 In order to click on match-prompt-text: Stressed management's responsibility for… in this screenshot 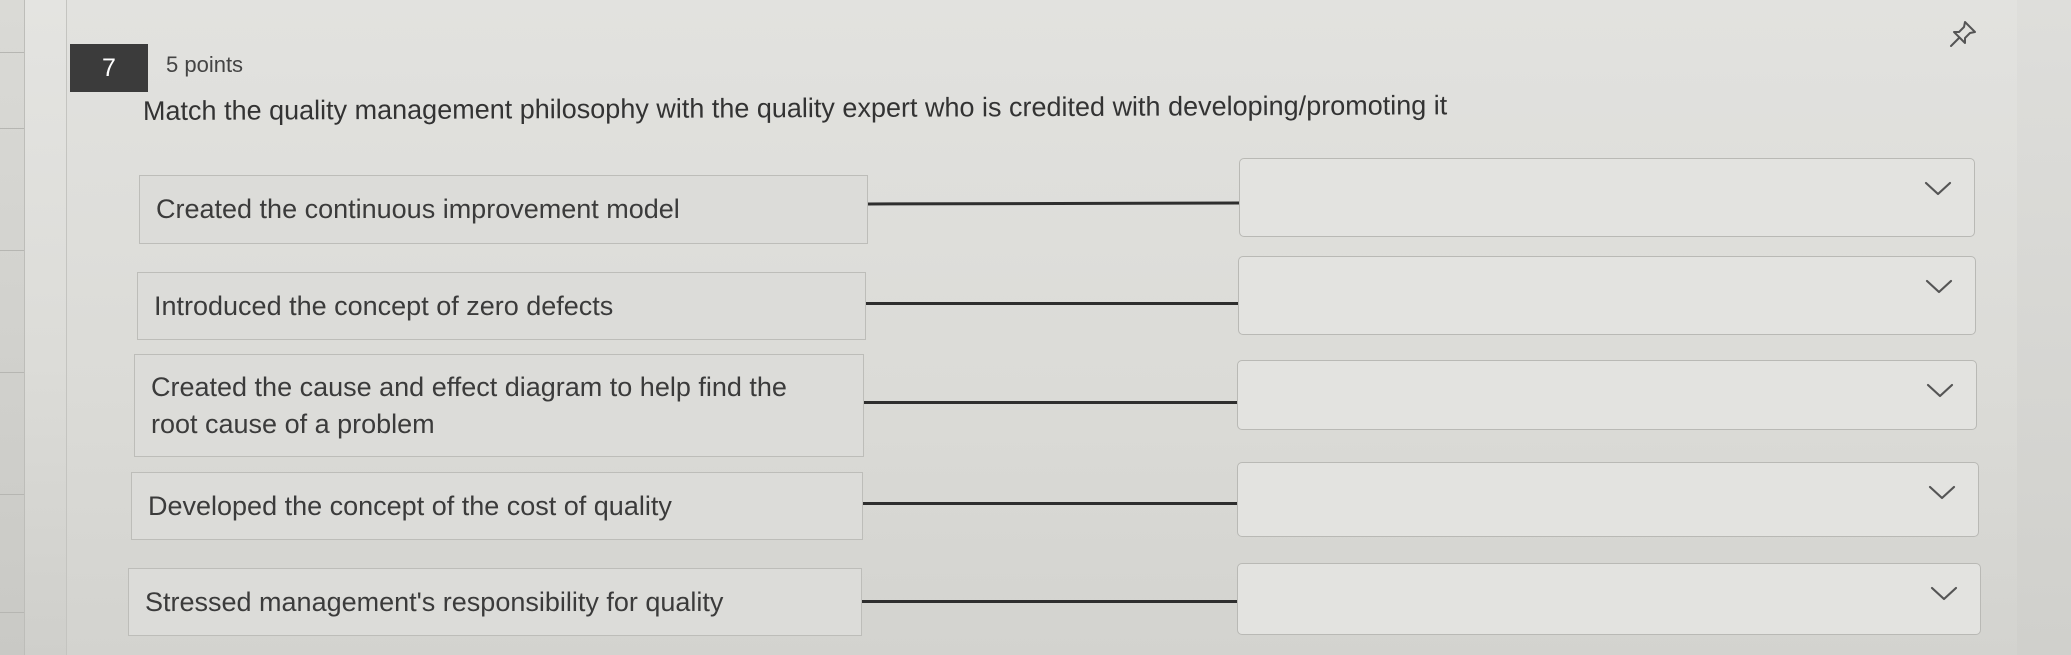, I will do `click(434, 601)`.